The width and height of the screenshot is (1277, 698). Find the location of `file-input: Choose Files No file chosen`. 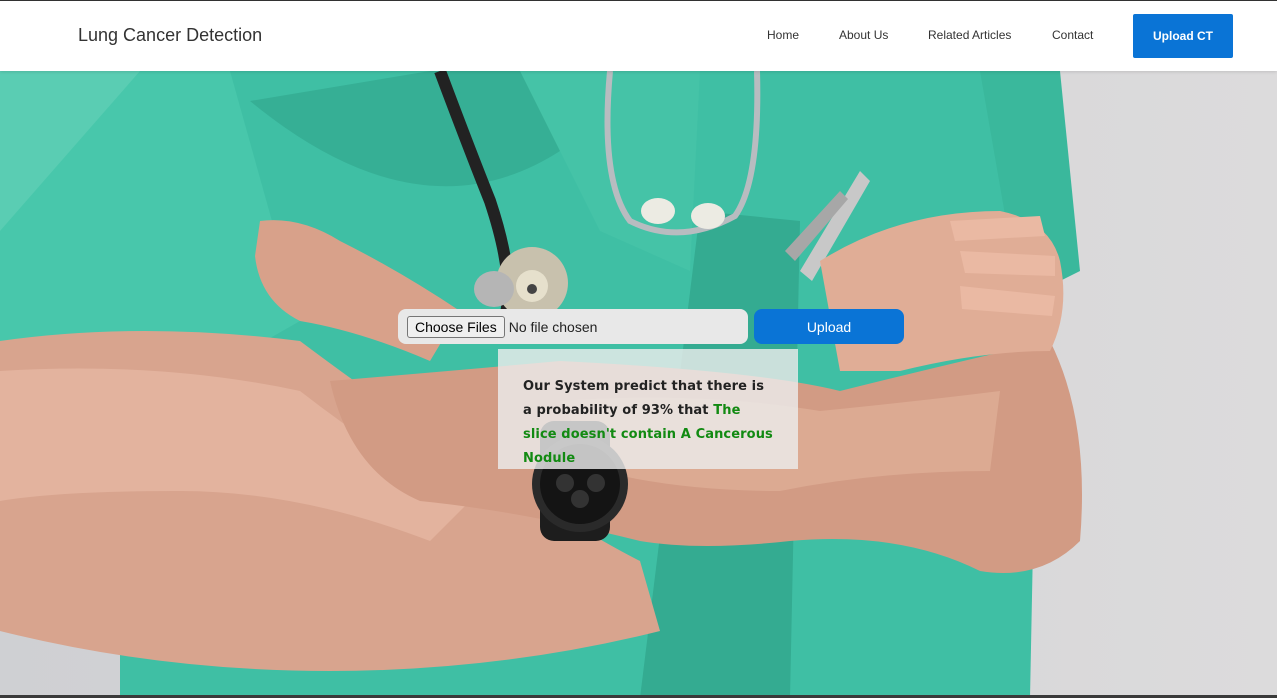

file-input: Choose Files No file chosen is located at coordinates (573, 326).